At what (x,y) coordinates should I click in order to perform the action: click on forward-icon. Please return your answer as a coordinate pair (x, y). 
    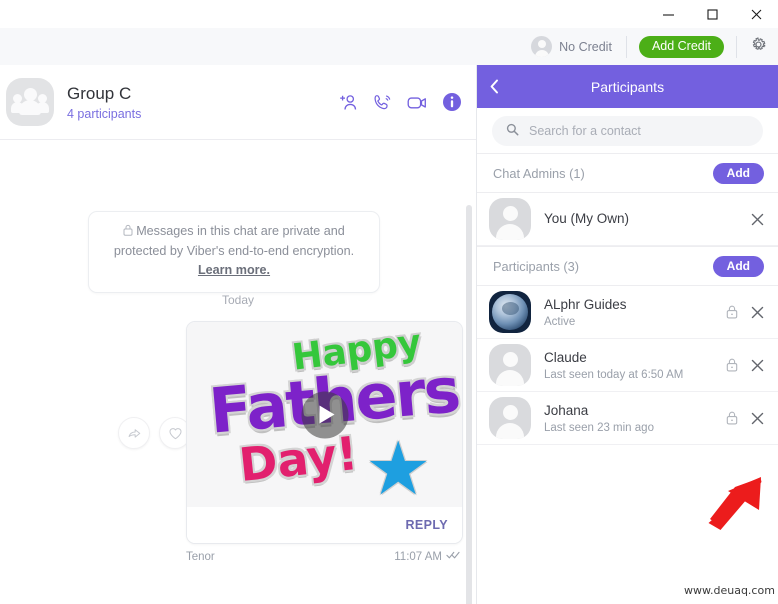
    Looking at the image, I should click on (134, 433).